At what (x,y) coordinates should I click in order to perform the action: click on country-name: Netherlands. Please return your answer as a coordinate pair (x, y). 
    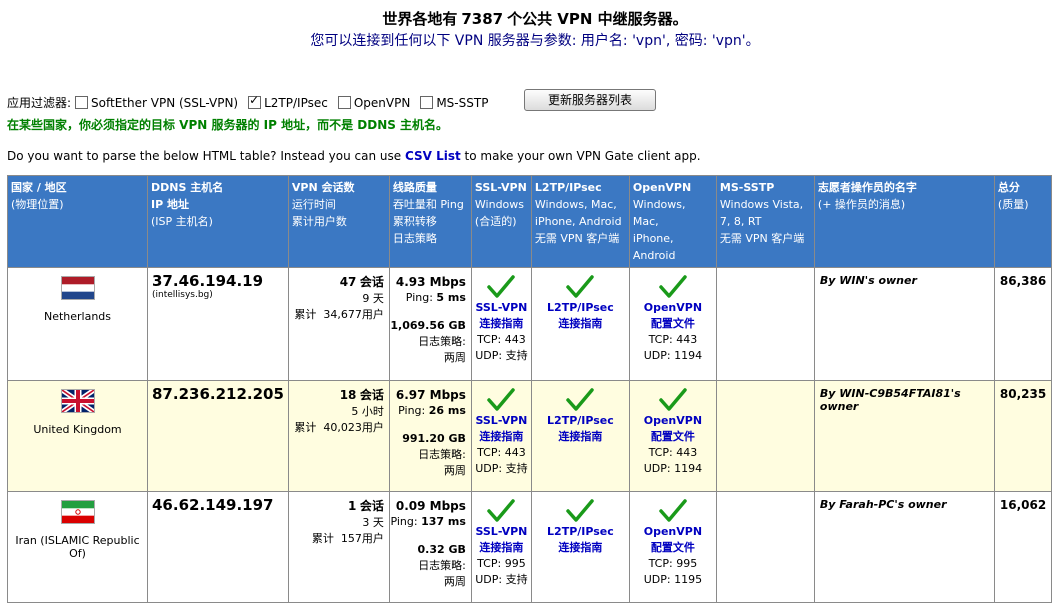
    Looking at the image, I should click on (77, 316).